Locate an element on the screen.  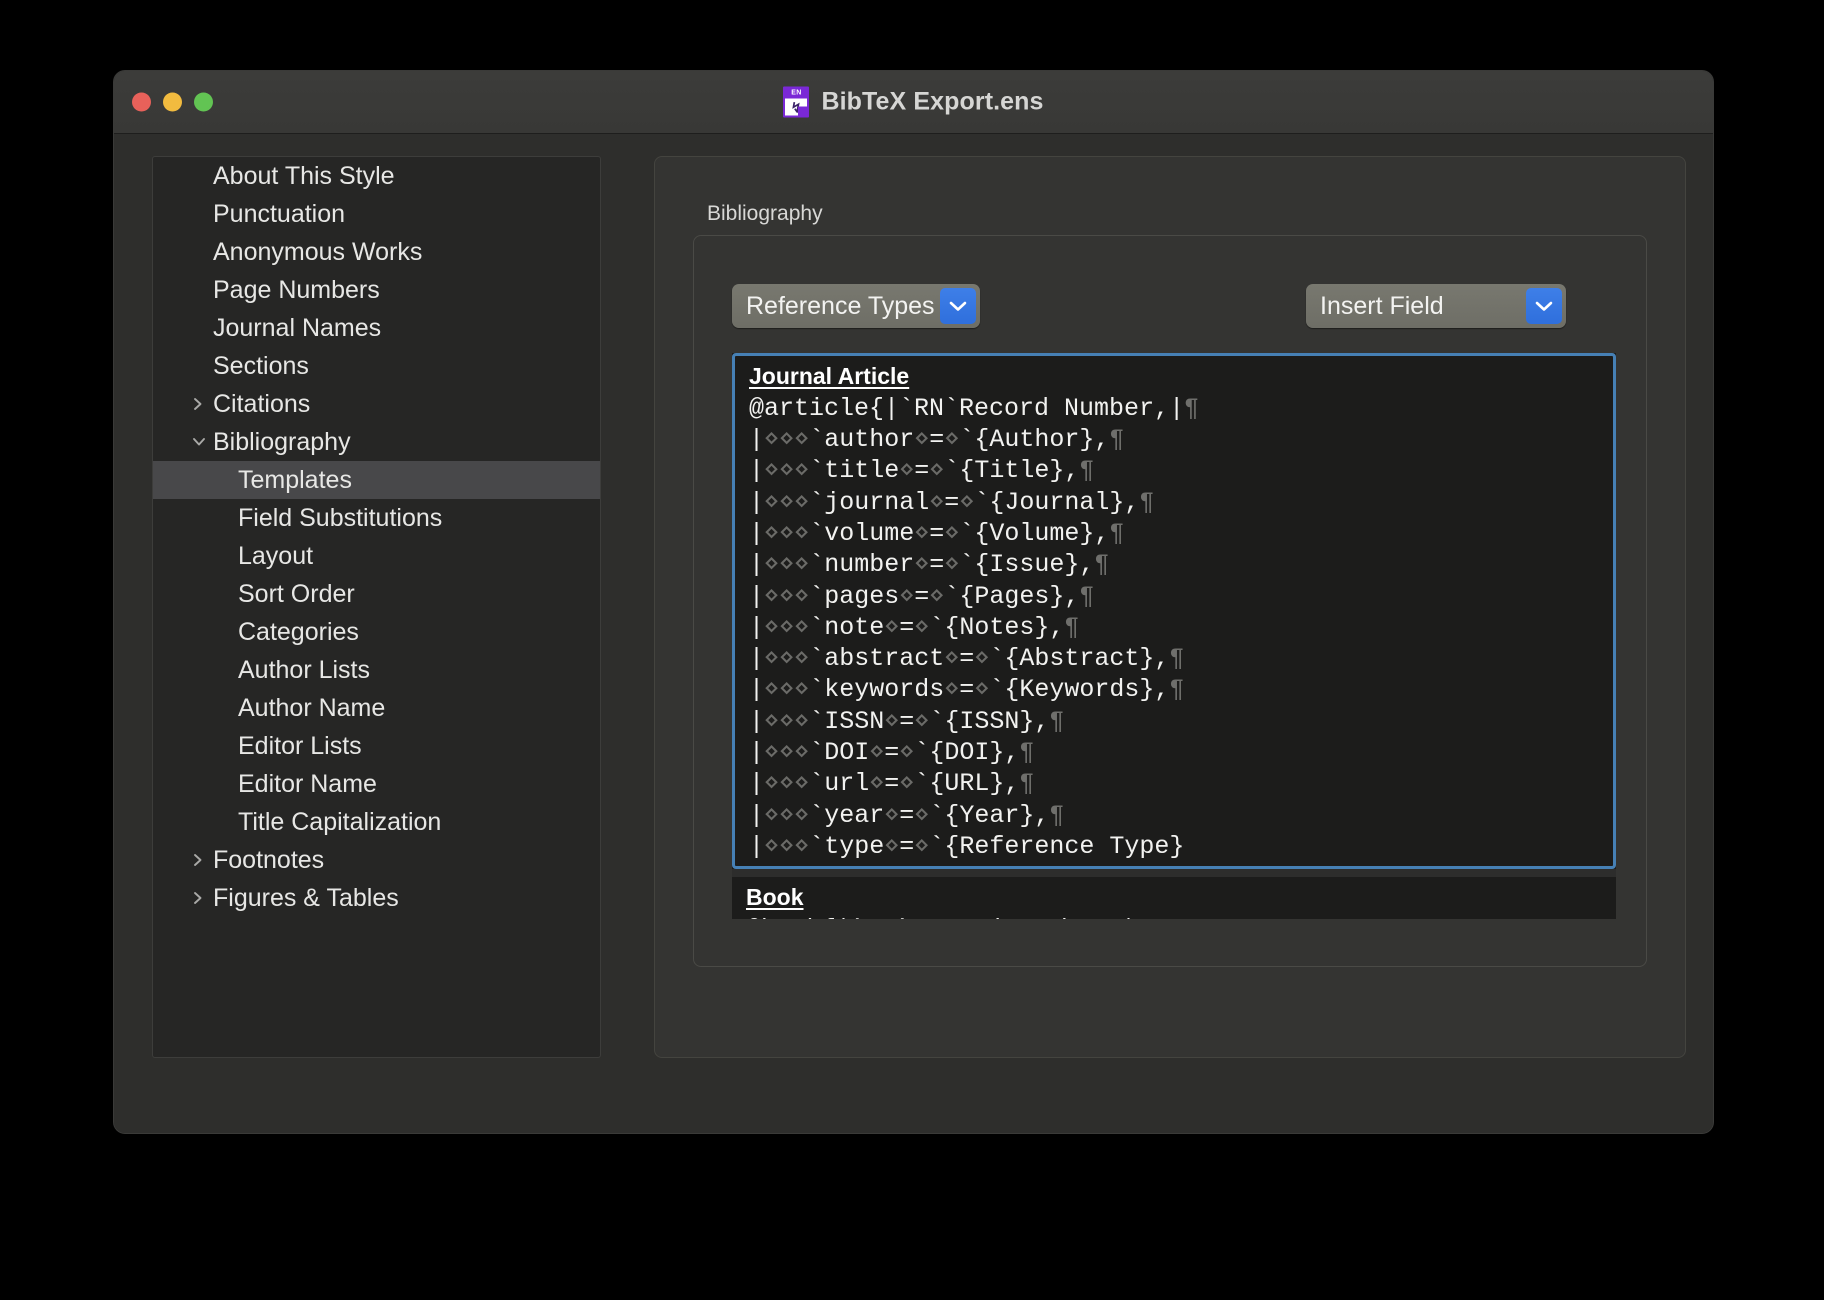
minimize-button is located at coordinates (172, 102).